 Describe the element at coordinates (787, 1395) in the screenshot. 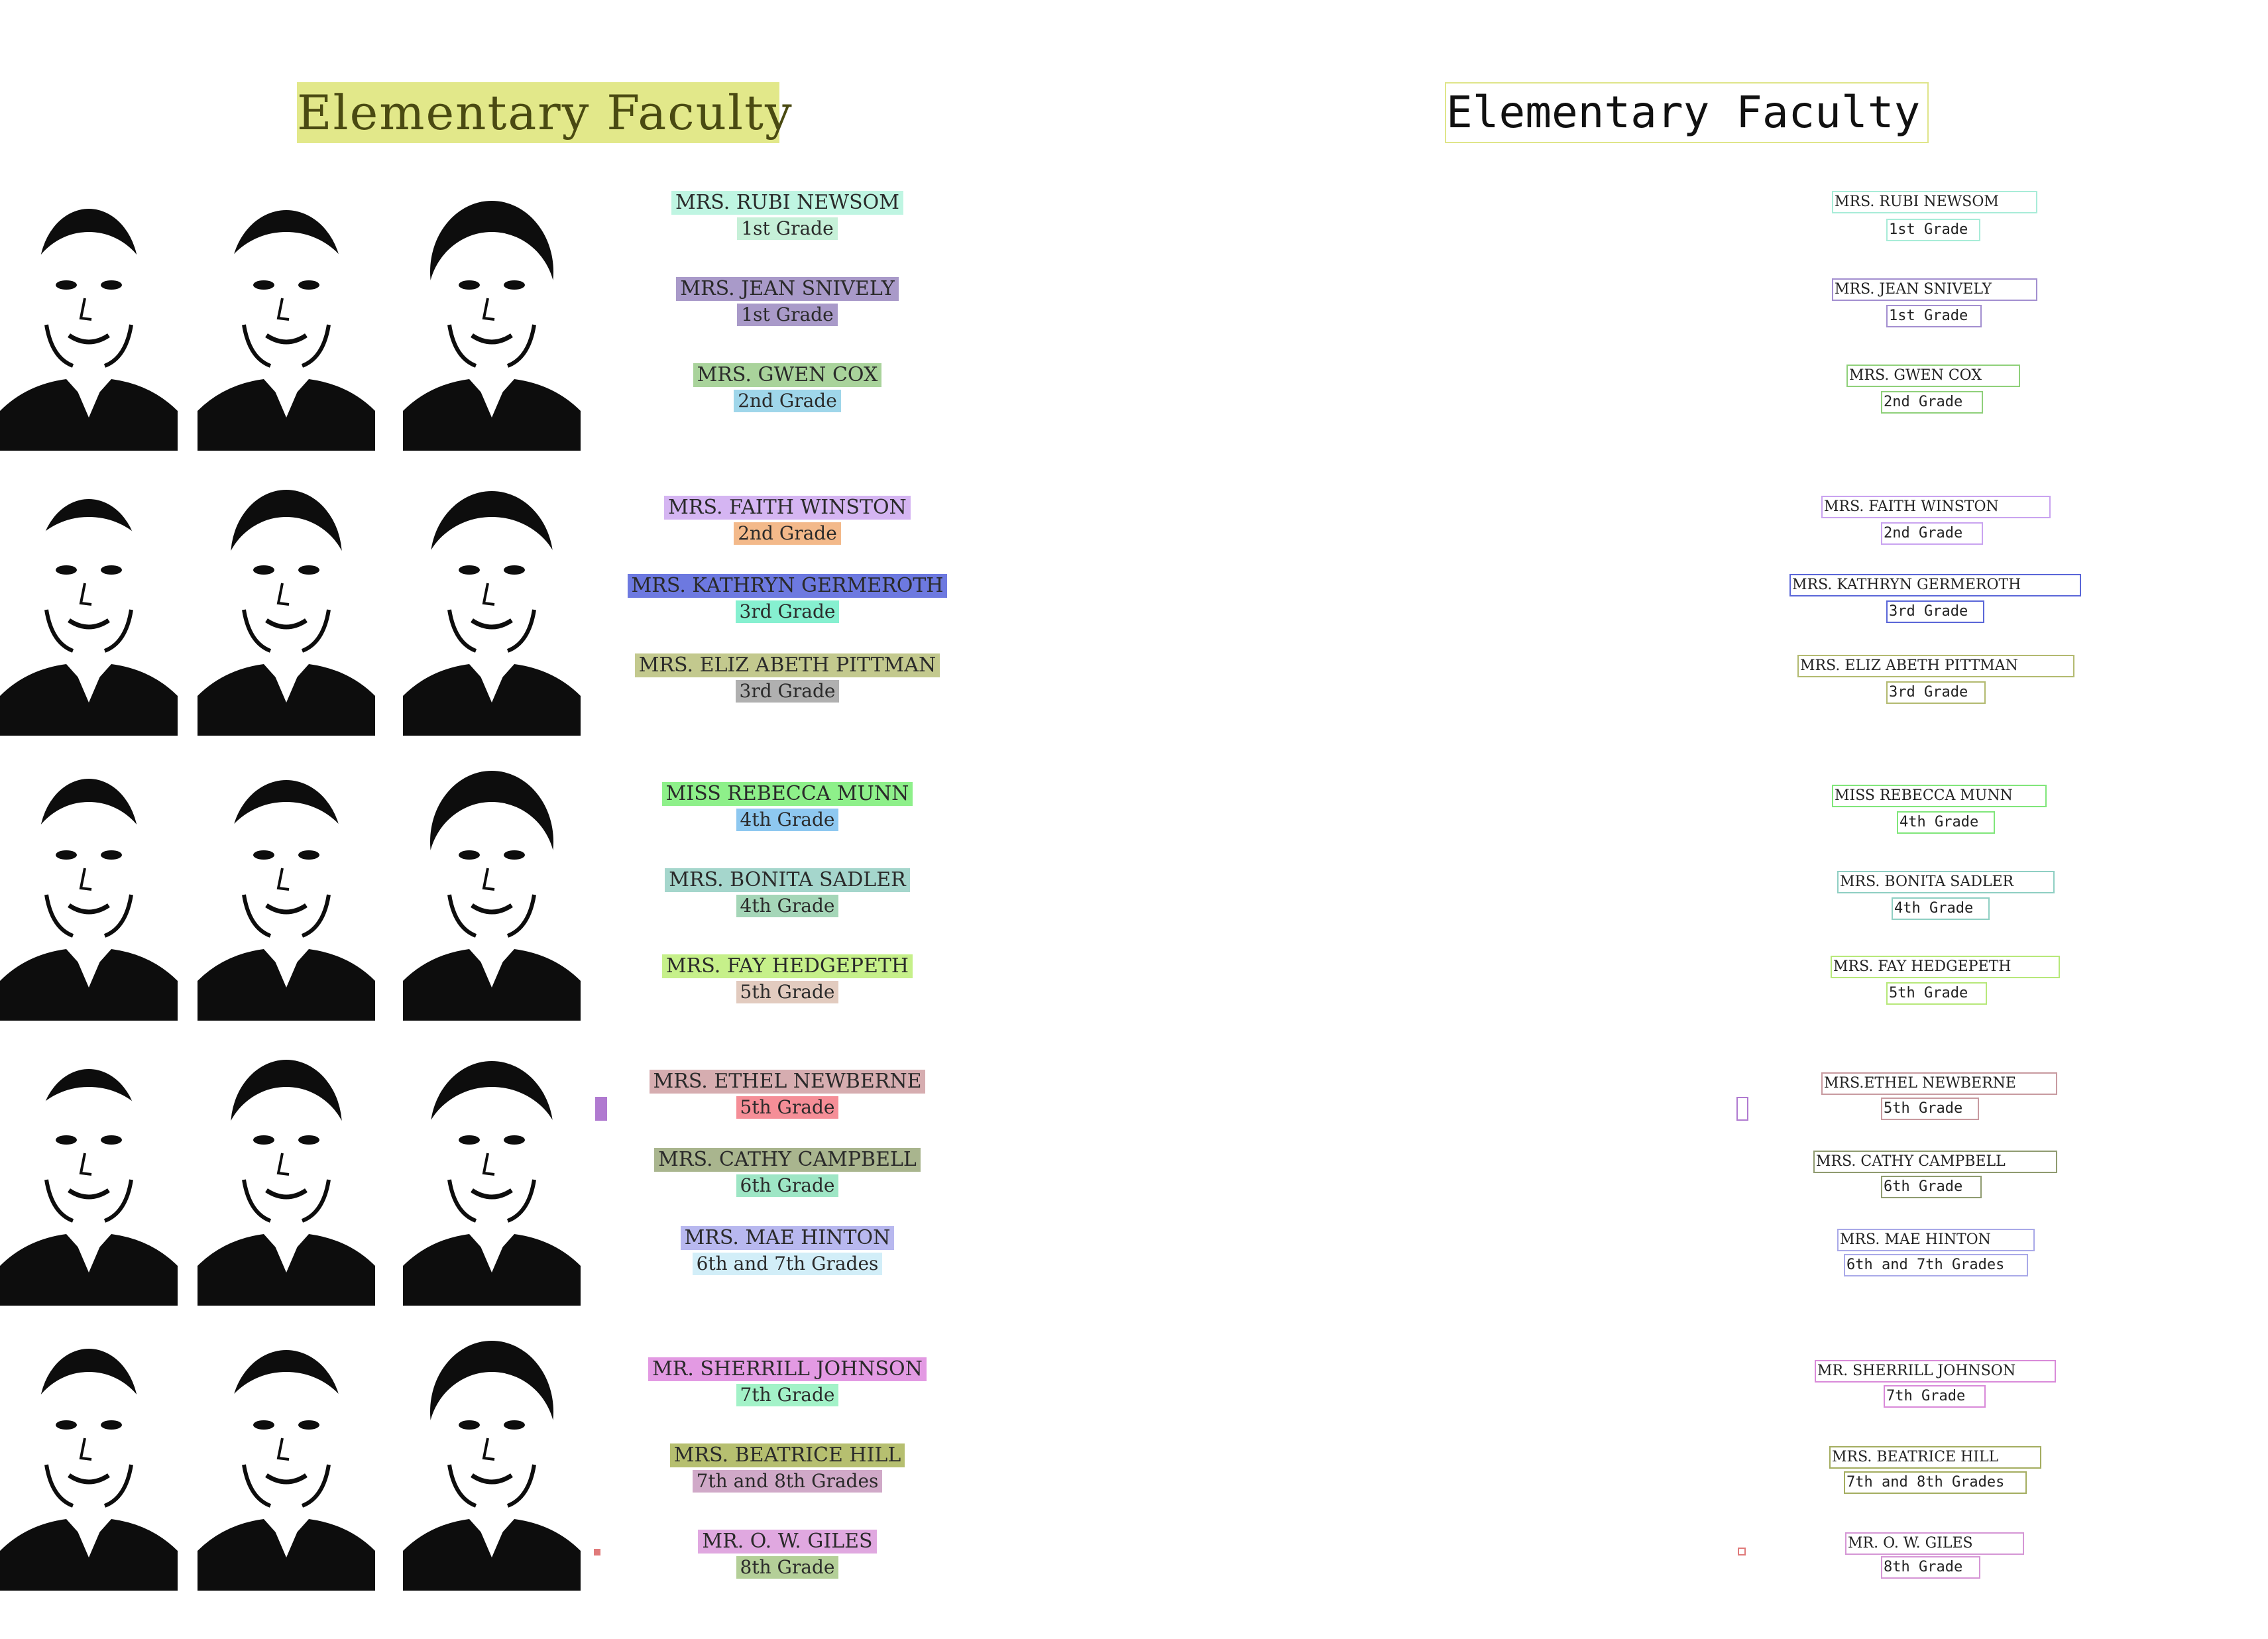

I see `faculty-grade: 7th Grade` at that location.